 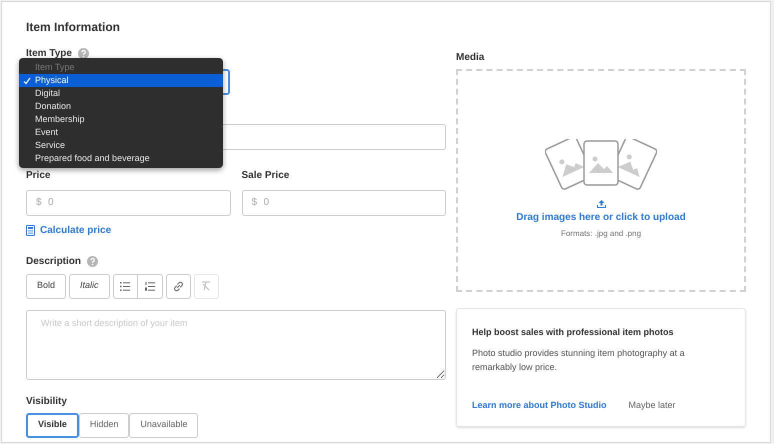 What do you see at coordinates (74, 27) in the screenshot?
I see `section-title: Item Information` at bounding box center [74, 27].